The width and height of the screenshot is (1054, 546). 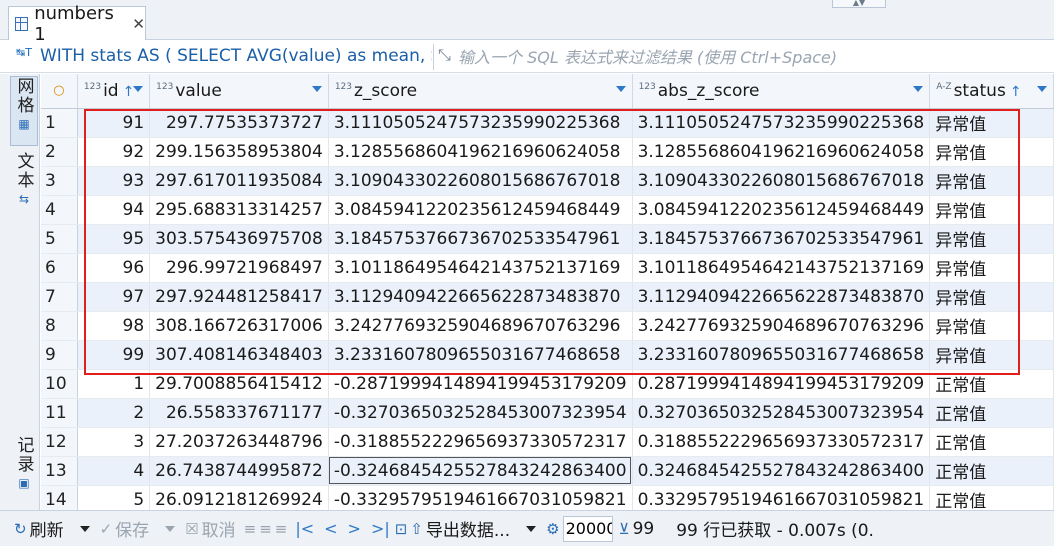 What do you see at coordinates (304, 528) in the screenshot?
I see `first-page-icon: |<` at bounding box center [304, 528].